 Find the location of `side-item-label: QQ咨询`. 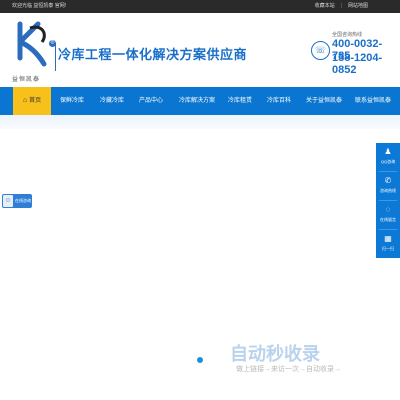

side-item-label: QQ咨询 is located at coordinates (388, 161).